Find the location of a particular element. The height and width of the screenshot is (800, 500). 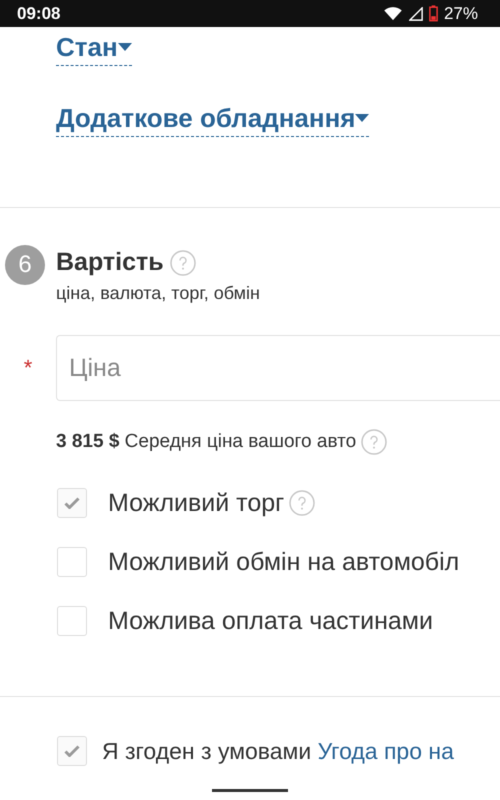

signal-icon is located at coordinates (415, 13).